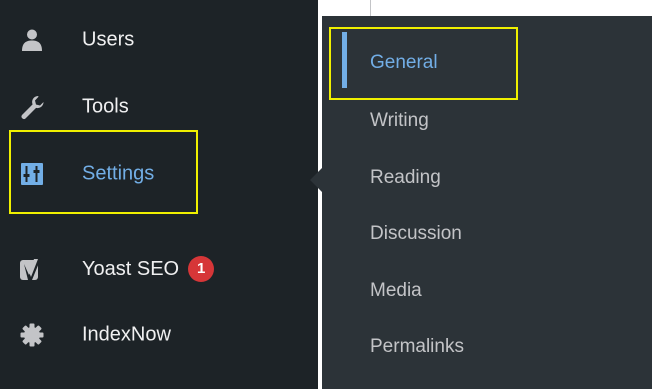 This screenshot has width=652, height=389. I want to click on users-icon, so click(32, 40).